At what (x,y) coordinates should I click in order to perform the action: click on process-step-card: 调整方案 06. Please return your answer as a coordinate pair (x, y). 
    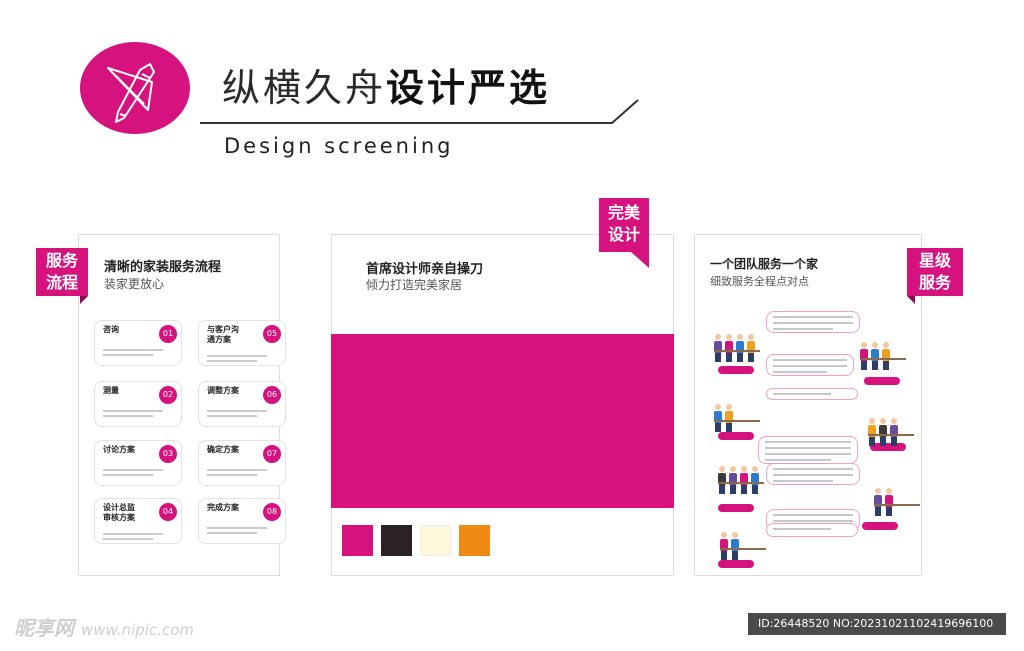
    Looking at the image, I should click on (242, 404).